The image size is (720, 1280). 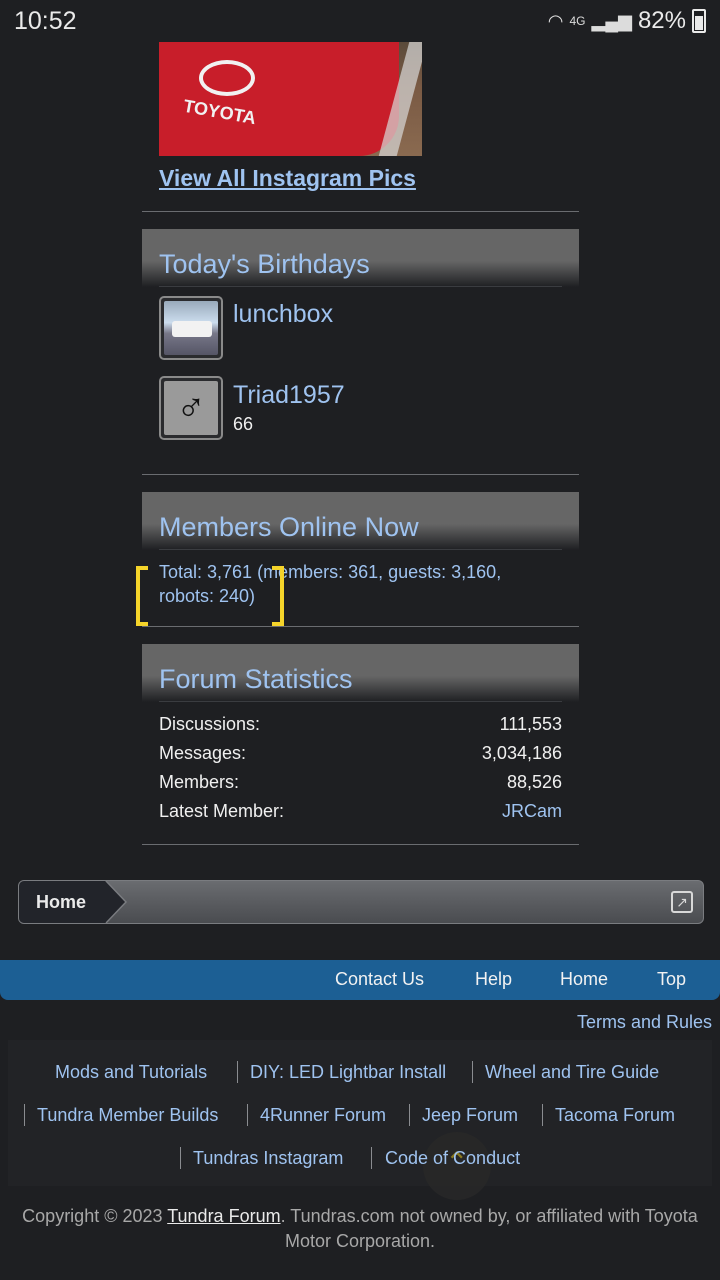 What do you see at coordinates (227, 78) in the screenshot?
I see `toyota-logo-icon` at bounding box center [227, 78].